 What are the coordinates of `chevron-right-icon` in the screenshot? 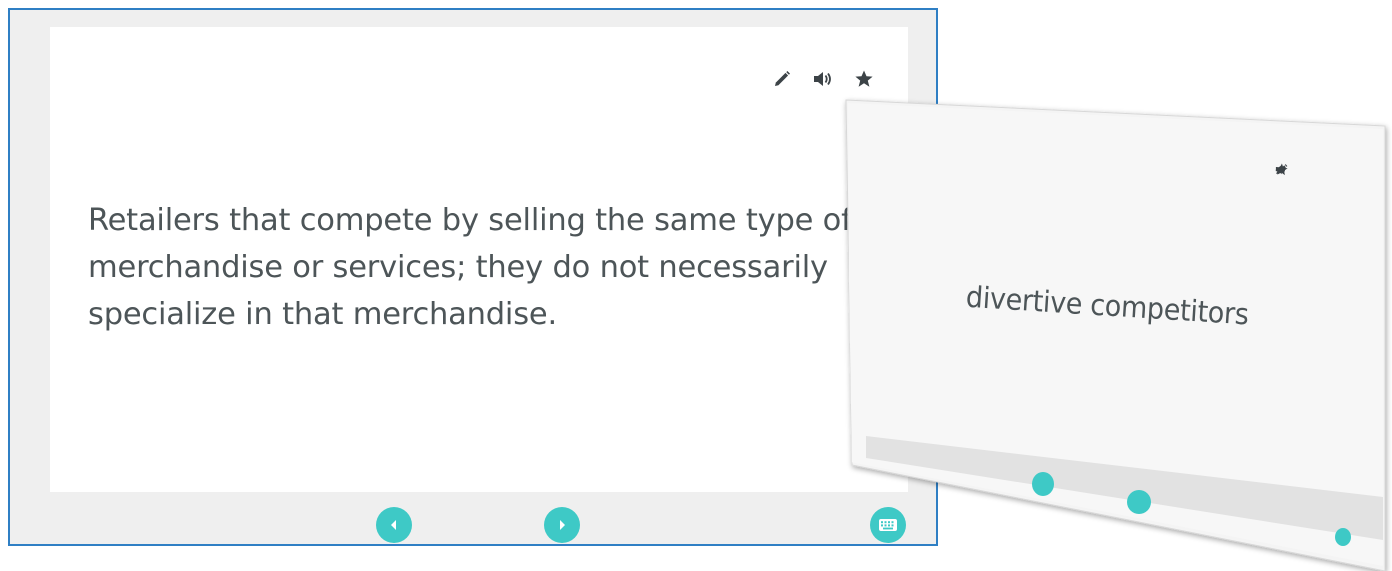 It's located at (562, 525).